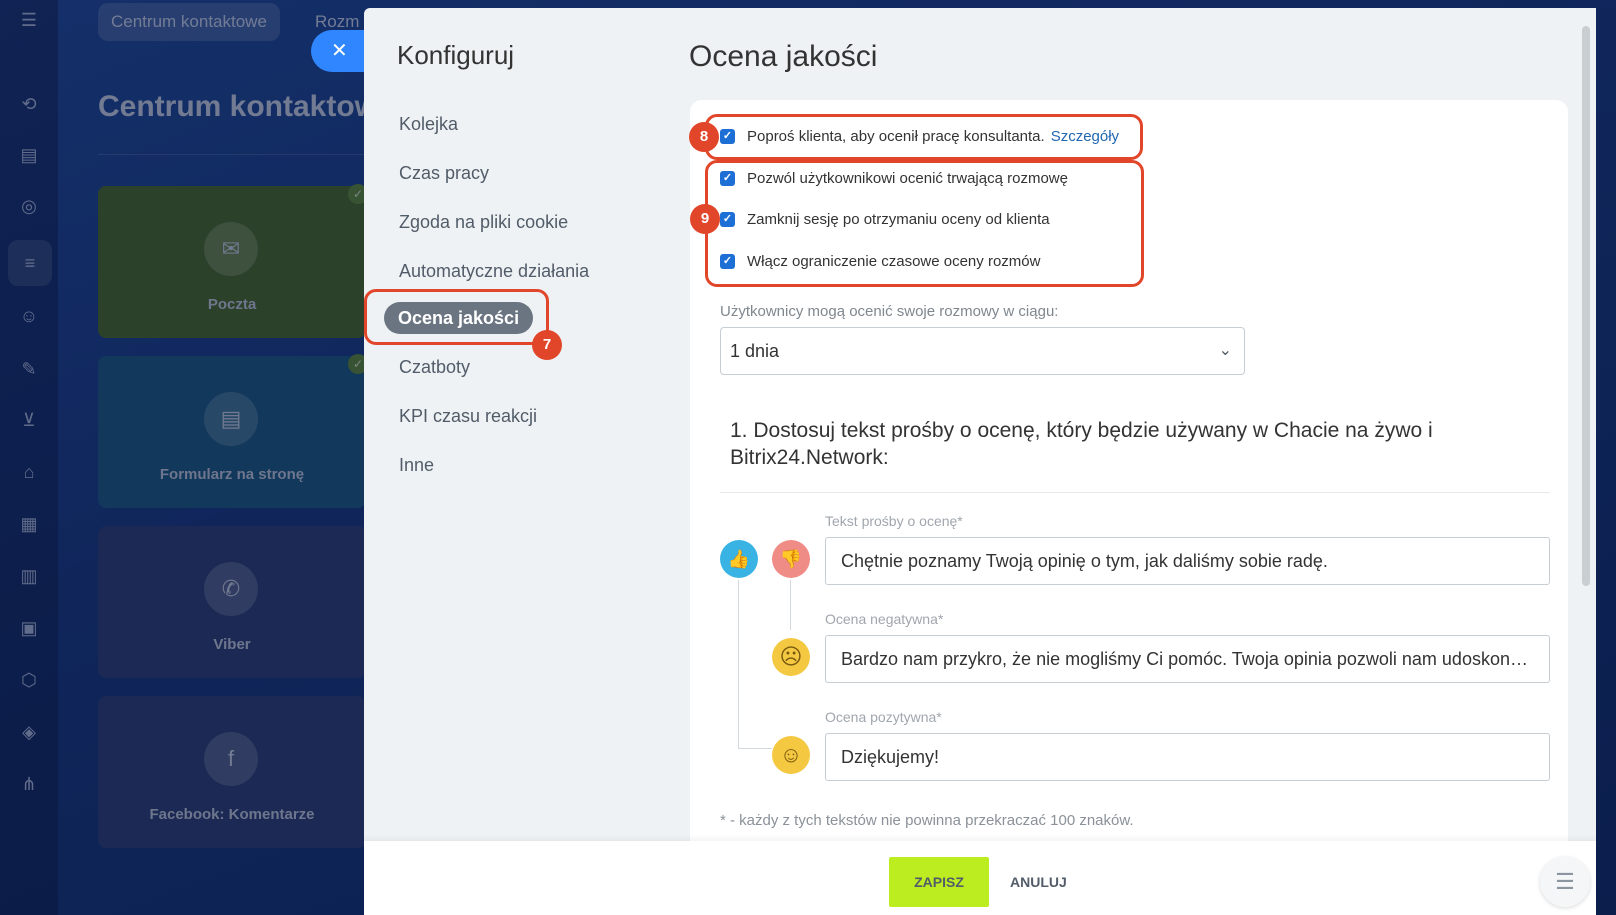 The height and width of the screenshot is (915, 1616). I want to click on list-menu-icon: ☰, so click(1565, 882).